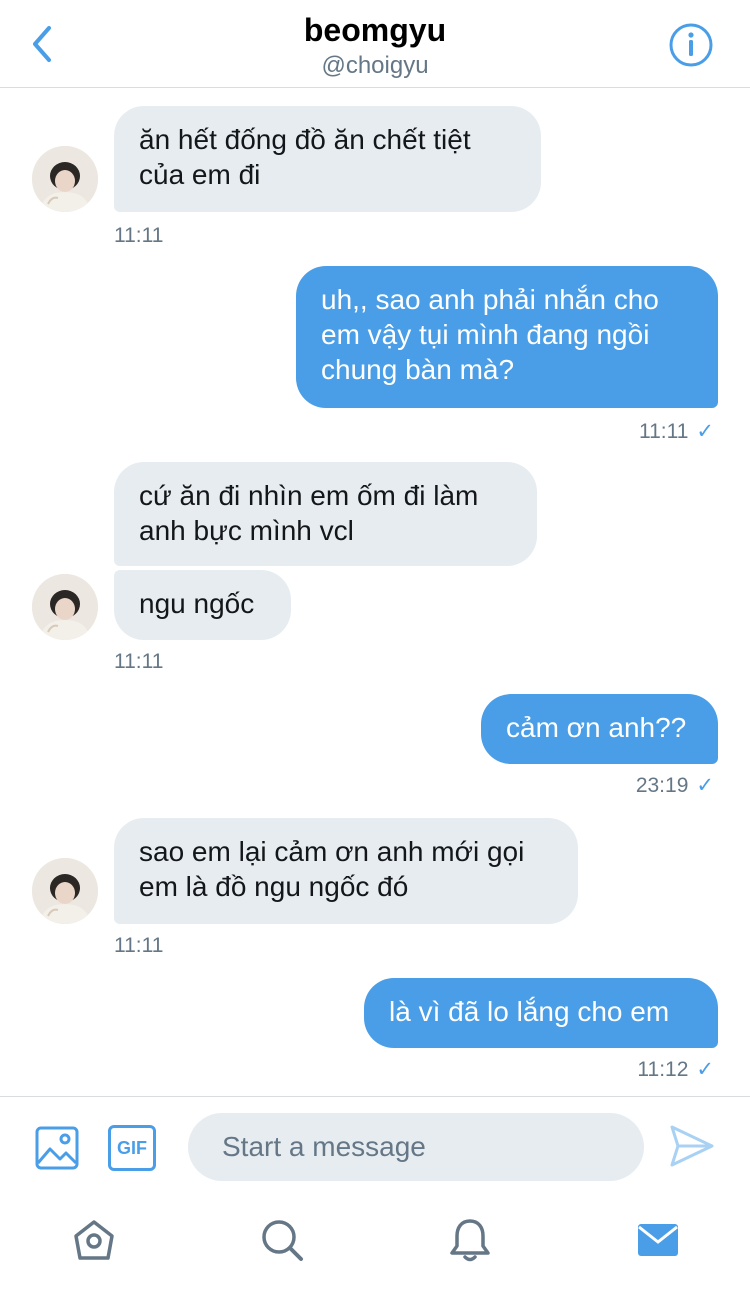 This screenshot has width=750, height=1294. I want to click on message-timestamp: 11:12 ✓, so click(675, 1070).